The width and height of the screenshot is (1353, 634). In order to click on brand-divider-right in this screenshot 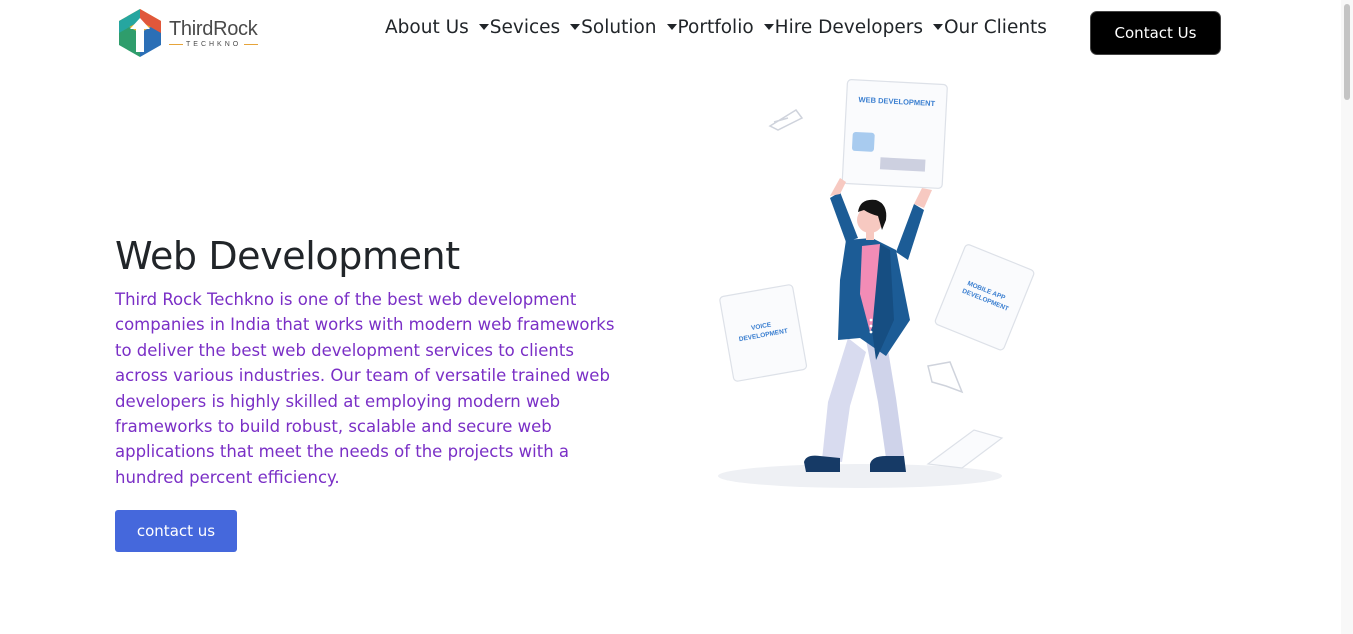, I will do `click(251, 44)`.